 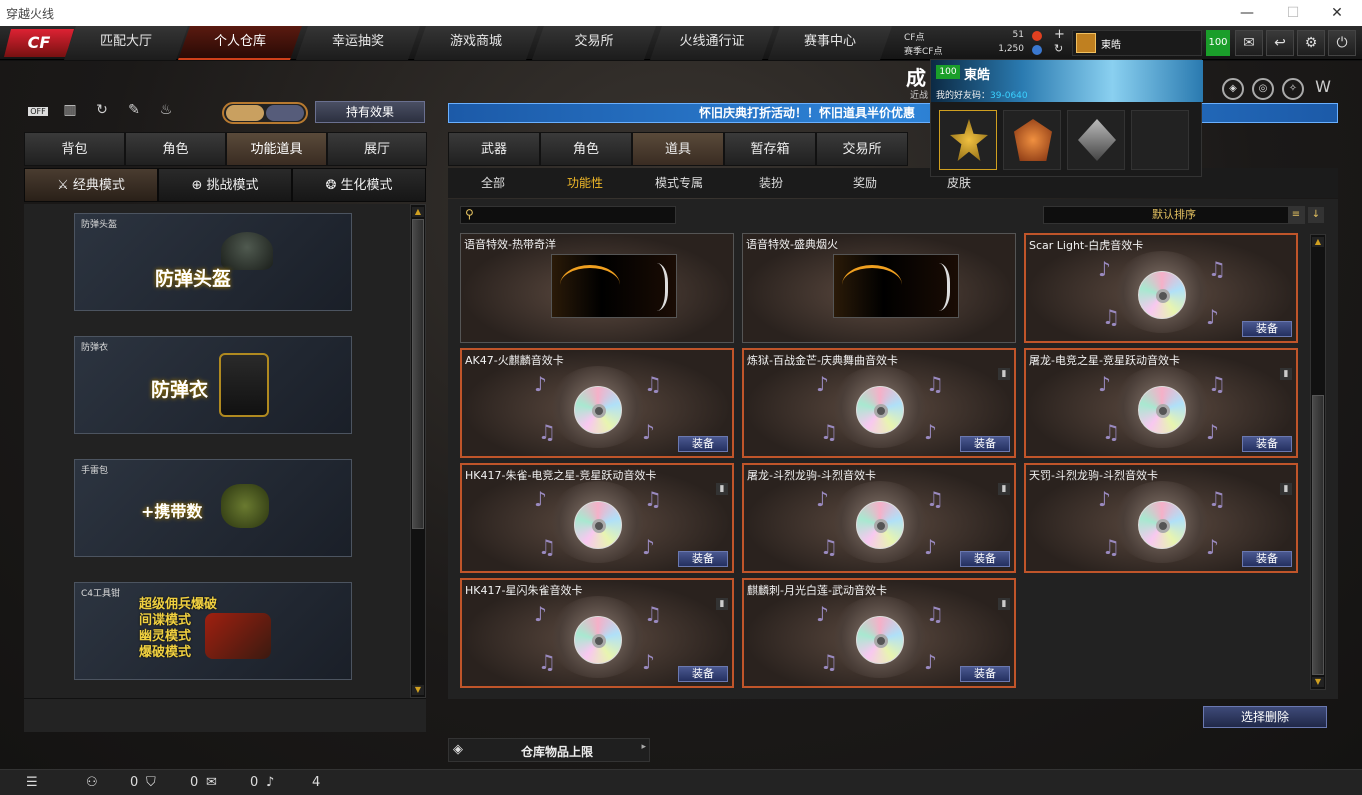 I want to click on tab-weapons: 武器, so click(x=494, y=149).